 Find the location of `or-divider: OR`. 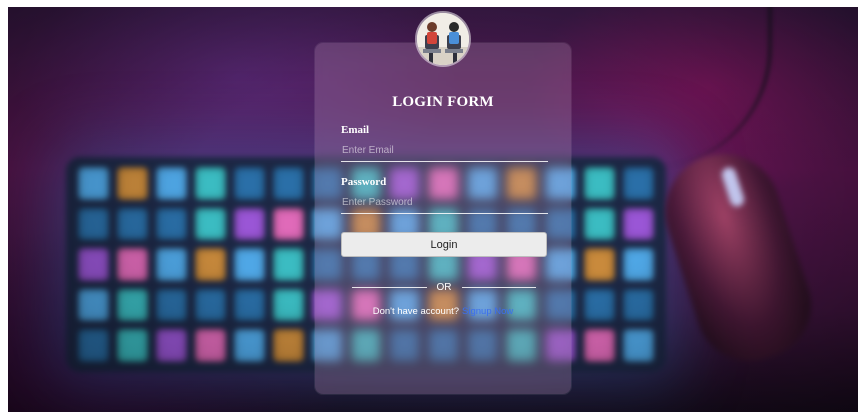

or-divider: OR is located at coordinates (444, 287).